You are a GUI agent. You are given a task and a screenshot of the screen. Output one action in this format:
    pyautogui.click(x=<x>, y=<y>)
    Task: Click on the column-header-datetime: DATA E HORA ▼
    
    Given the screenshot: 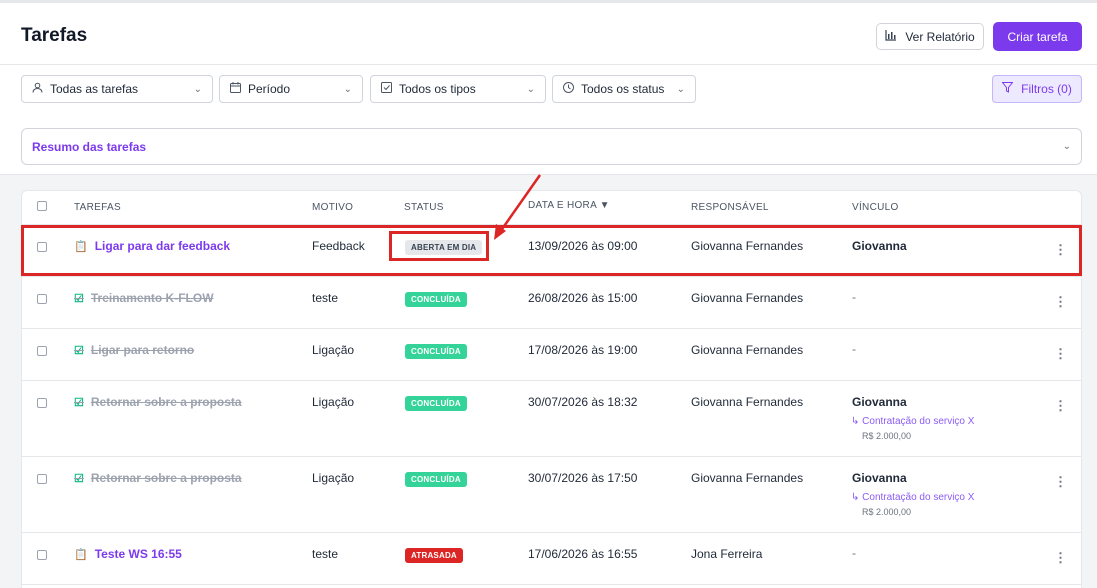 What is the action you would take?
    pyautogui.click(x=569, y=205)
    